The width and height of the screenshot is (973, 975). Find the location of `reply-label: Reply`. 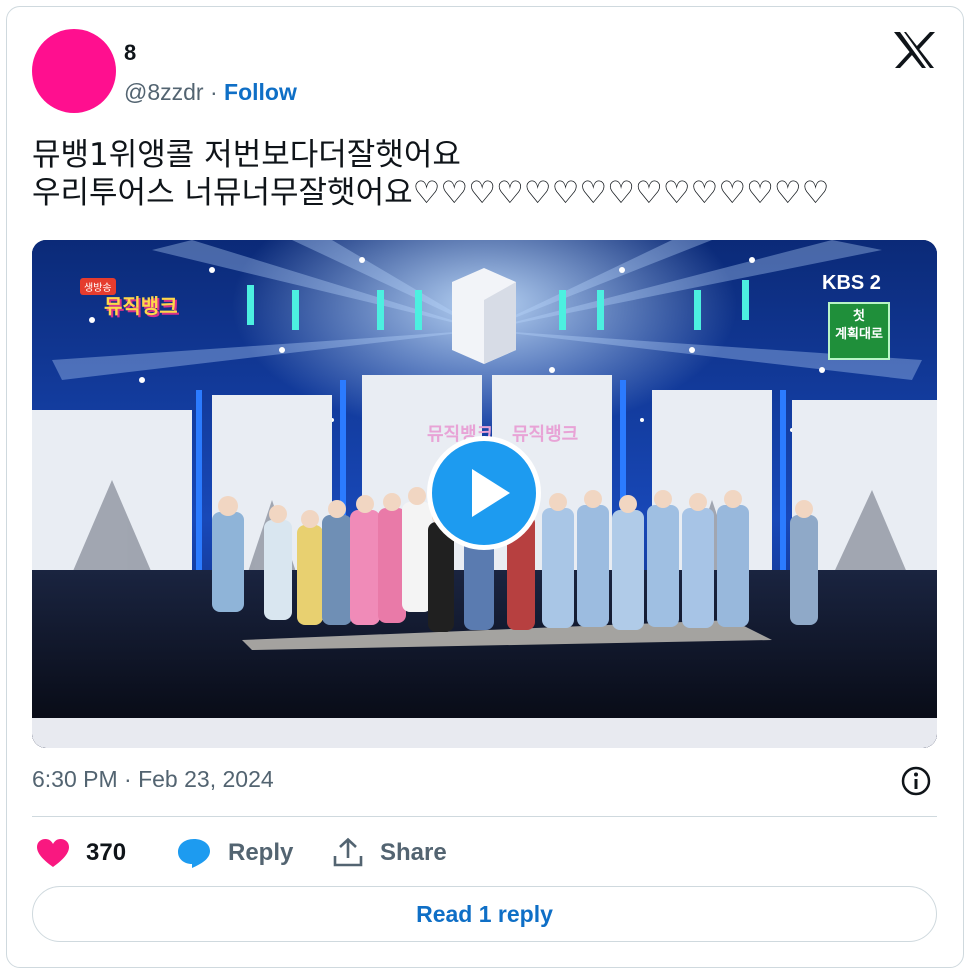

reply-label: Reply is located at coordinates (261, 852).